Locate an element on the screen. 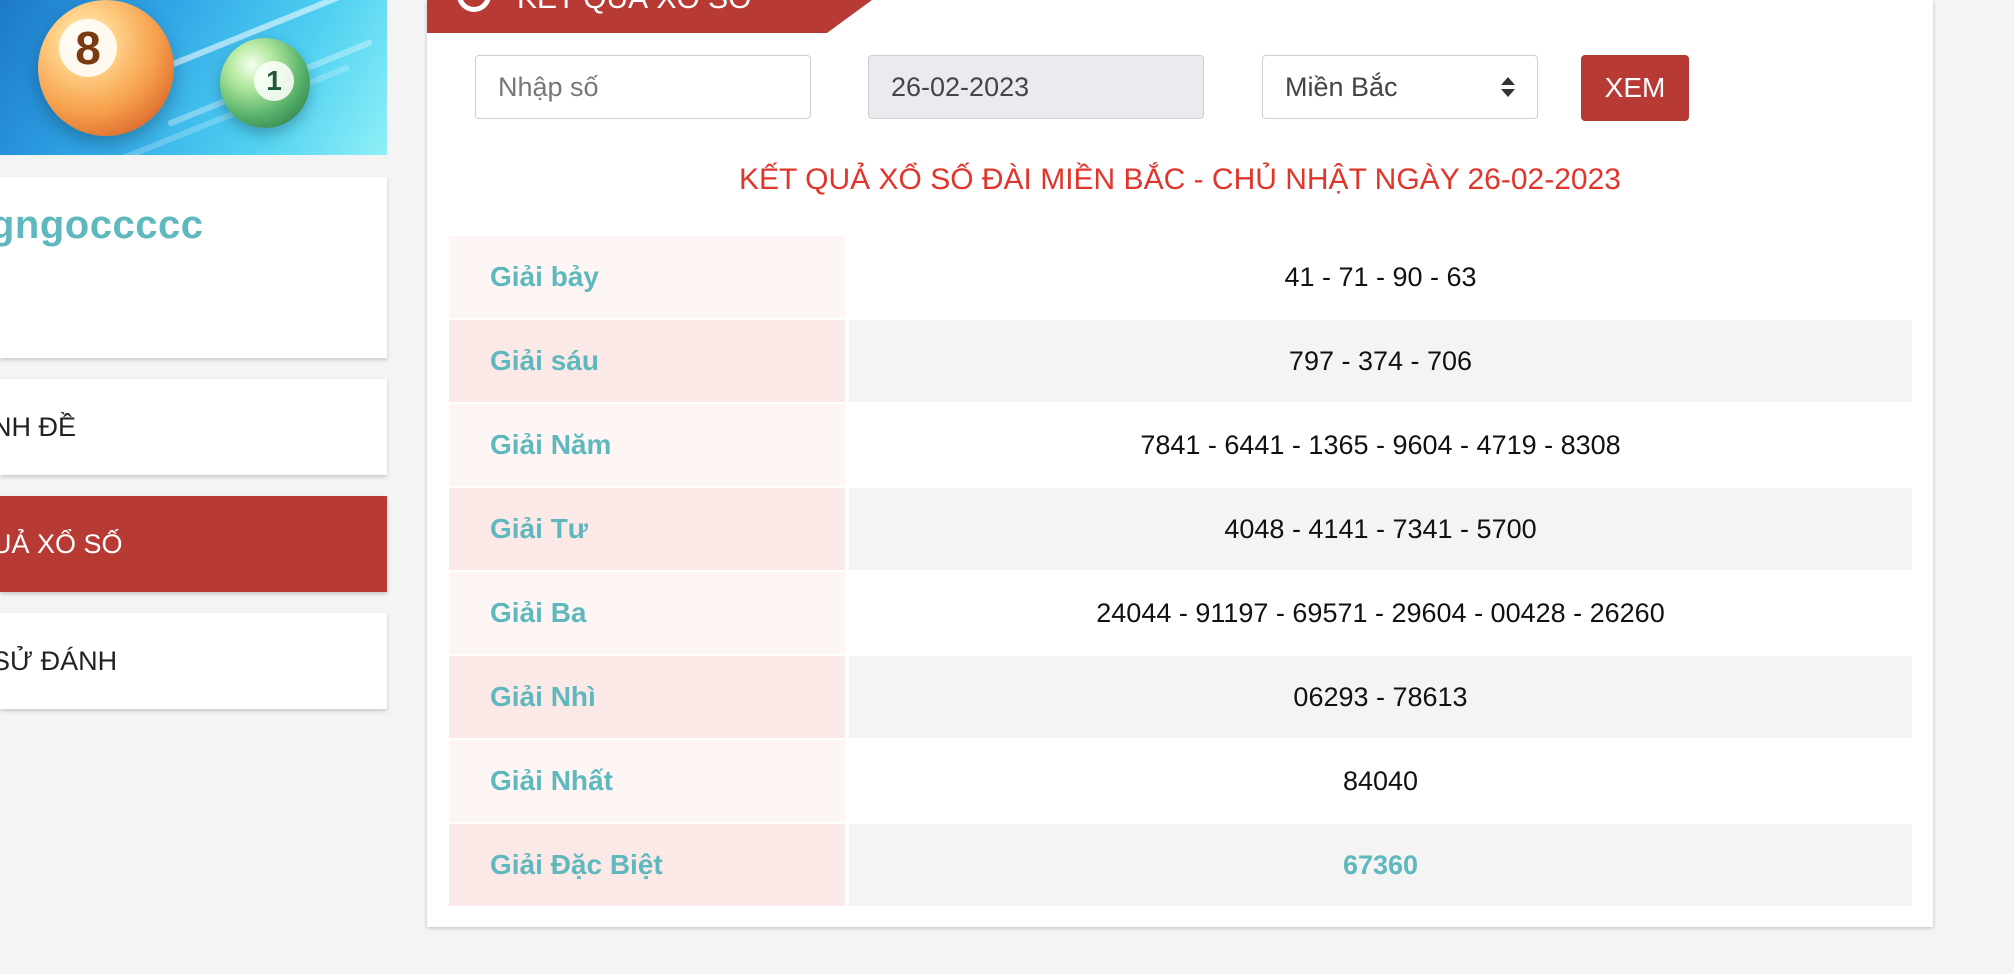 This screenshot has width=2014, height=974. prize-numbers: 06293 - 78613 is located at coordinates (1380, 698).